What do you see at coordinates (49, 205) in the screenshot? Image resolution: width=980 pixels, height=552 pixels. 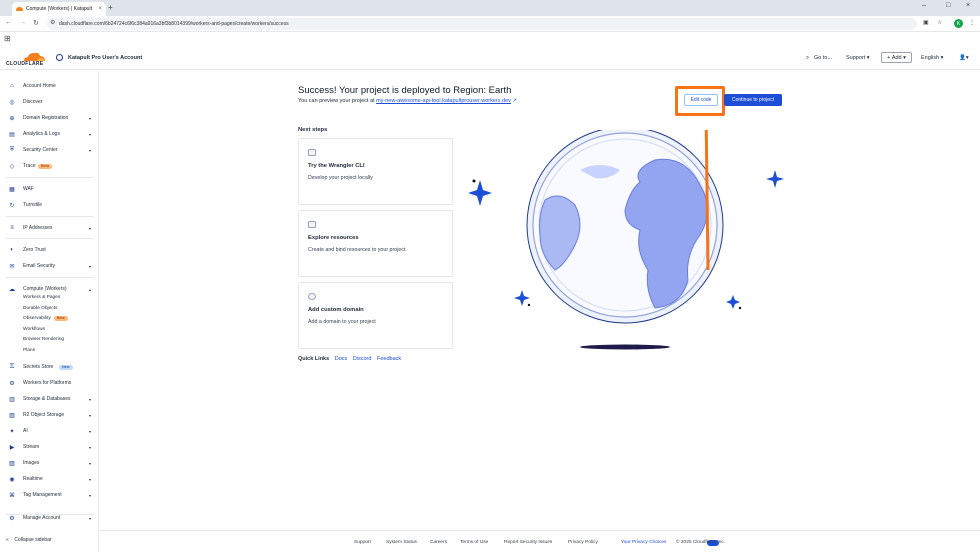 I see `sidebar-item-turnstile: ↻ Turnstile` at bounding box center [49, 205].